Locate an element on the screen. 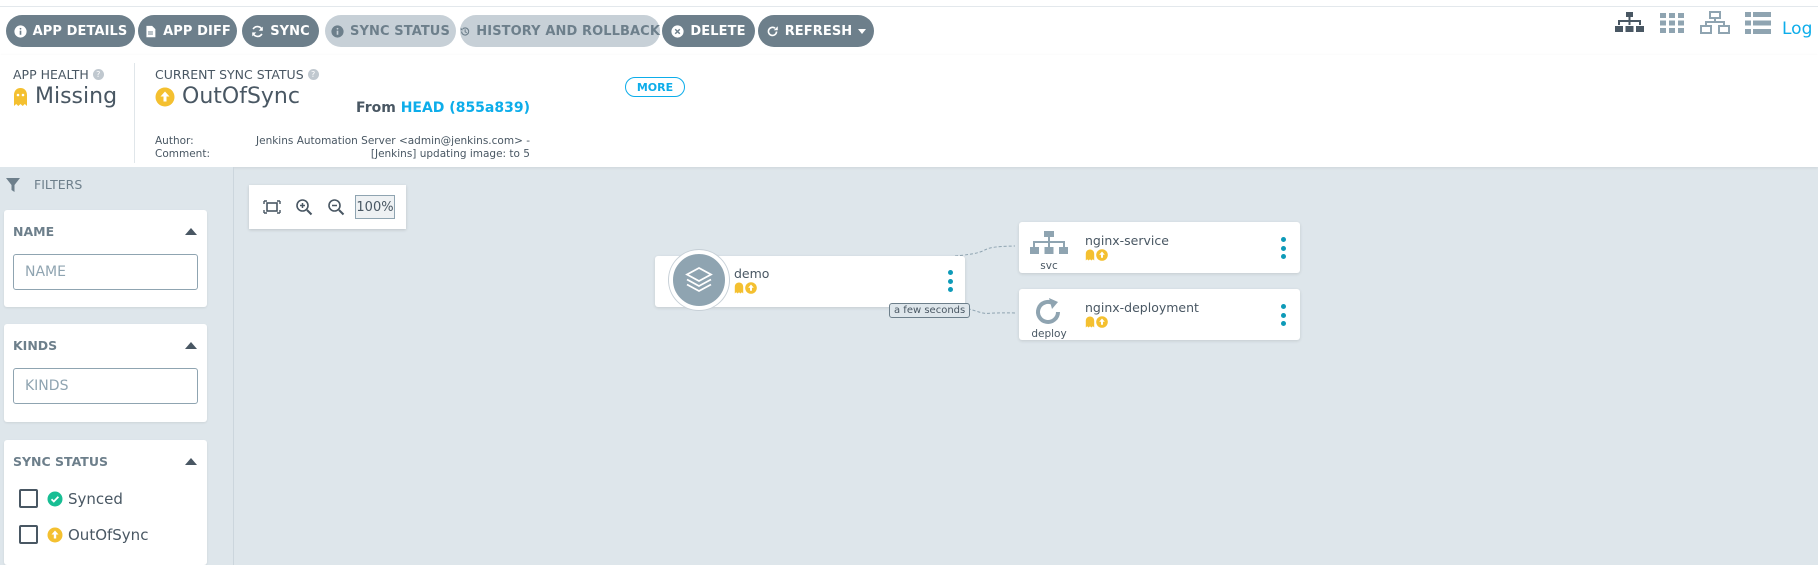 Image resolution: width=1818 pixels, height=565 pixels. comment-key: Comment: is located at coordinates (182, 154).